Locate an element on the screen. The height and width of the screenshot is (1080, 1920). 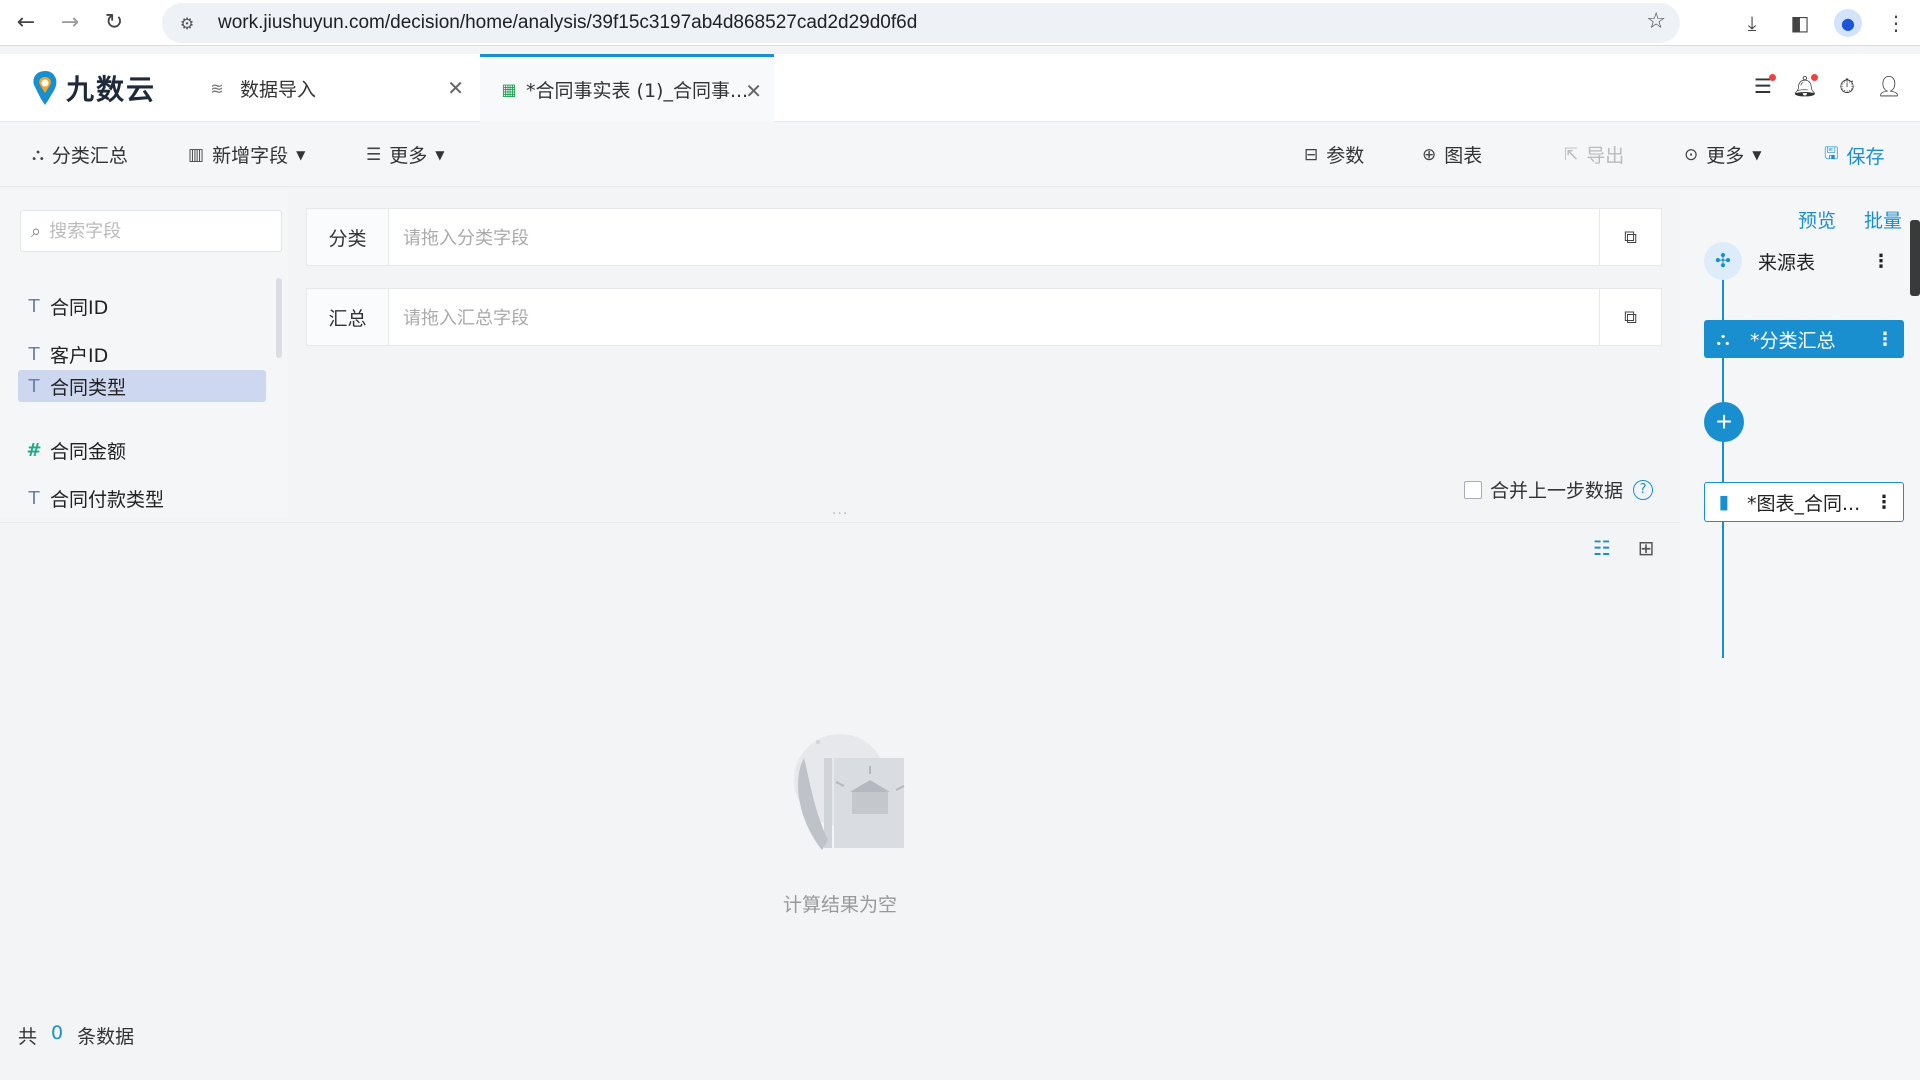
group-summary-node: ⛬ *分类汇总 ⋮ is located at coordinates (1804, 339).